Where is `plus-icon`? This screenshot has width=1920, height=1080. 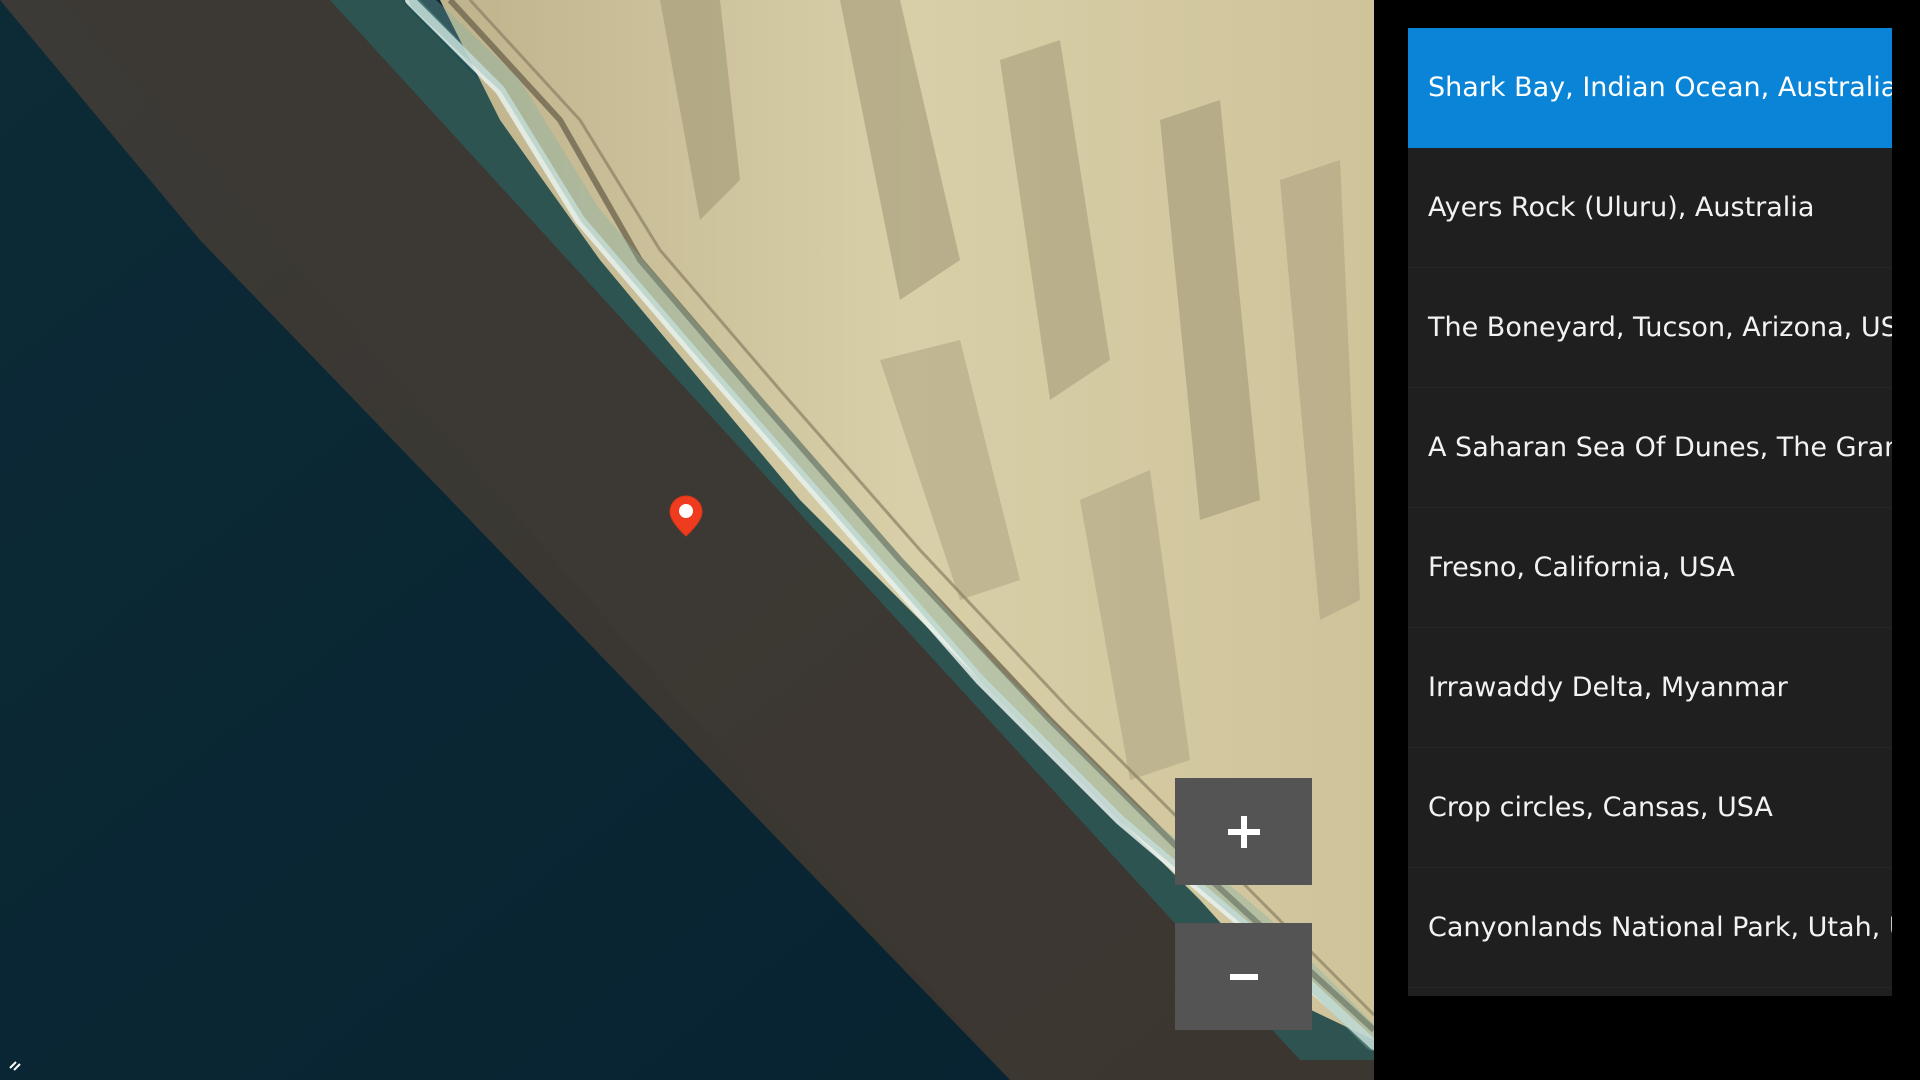 plus-icon is located at coordinates (1243, 831).